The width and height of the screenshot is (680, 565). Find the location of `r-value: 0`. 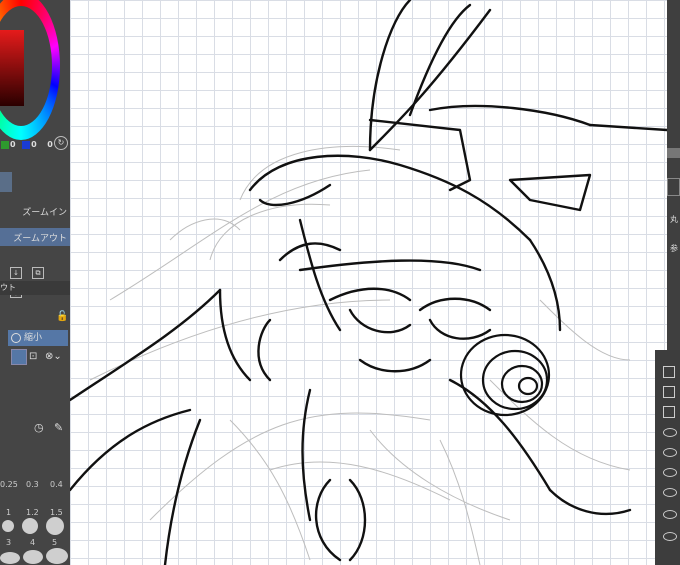

r-value: 0 is located at coordinates (13, 144).